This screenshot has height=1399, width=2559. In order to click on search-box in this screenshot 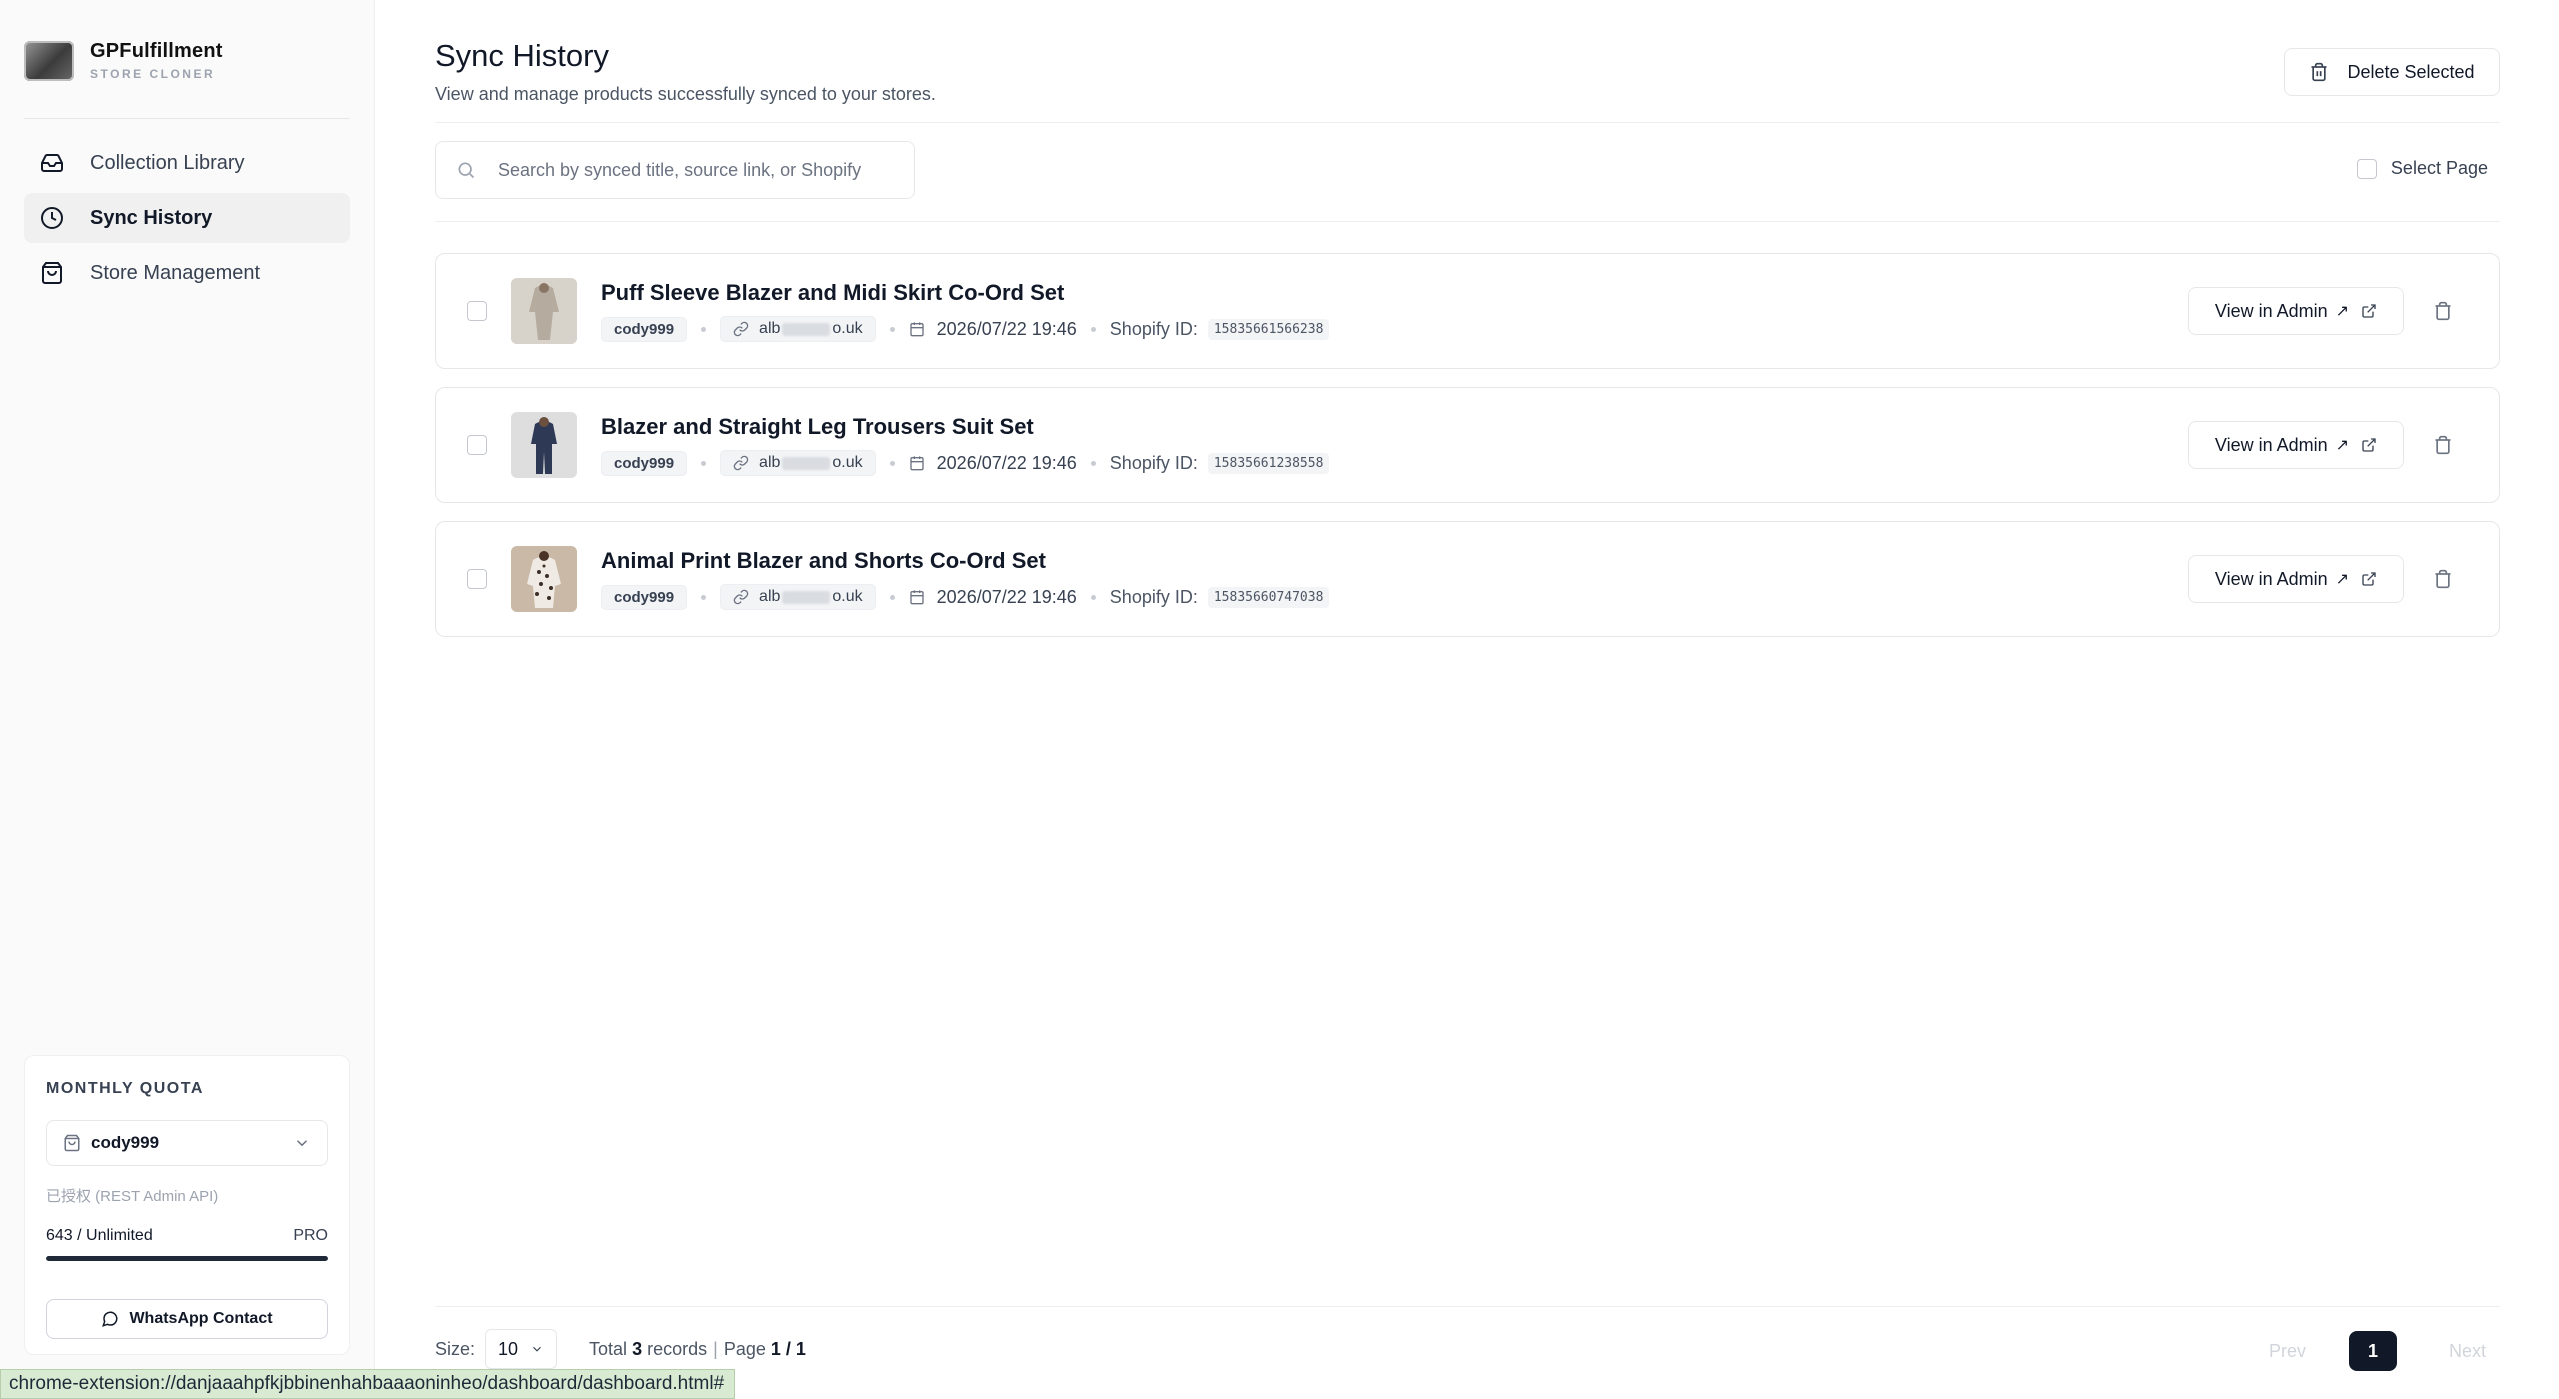, I will do `click(675, 170)`.